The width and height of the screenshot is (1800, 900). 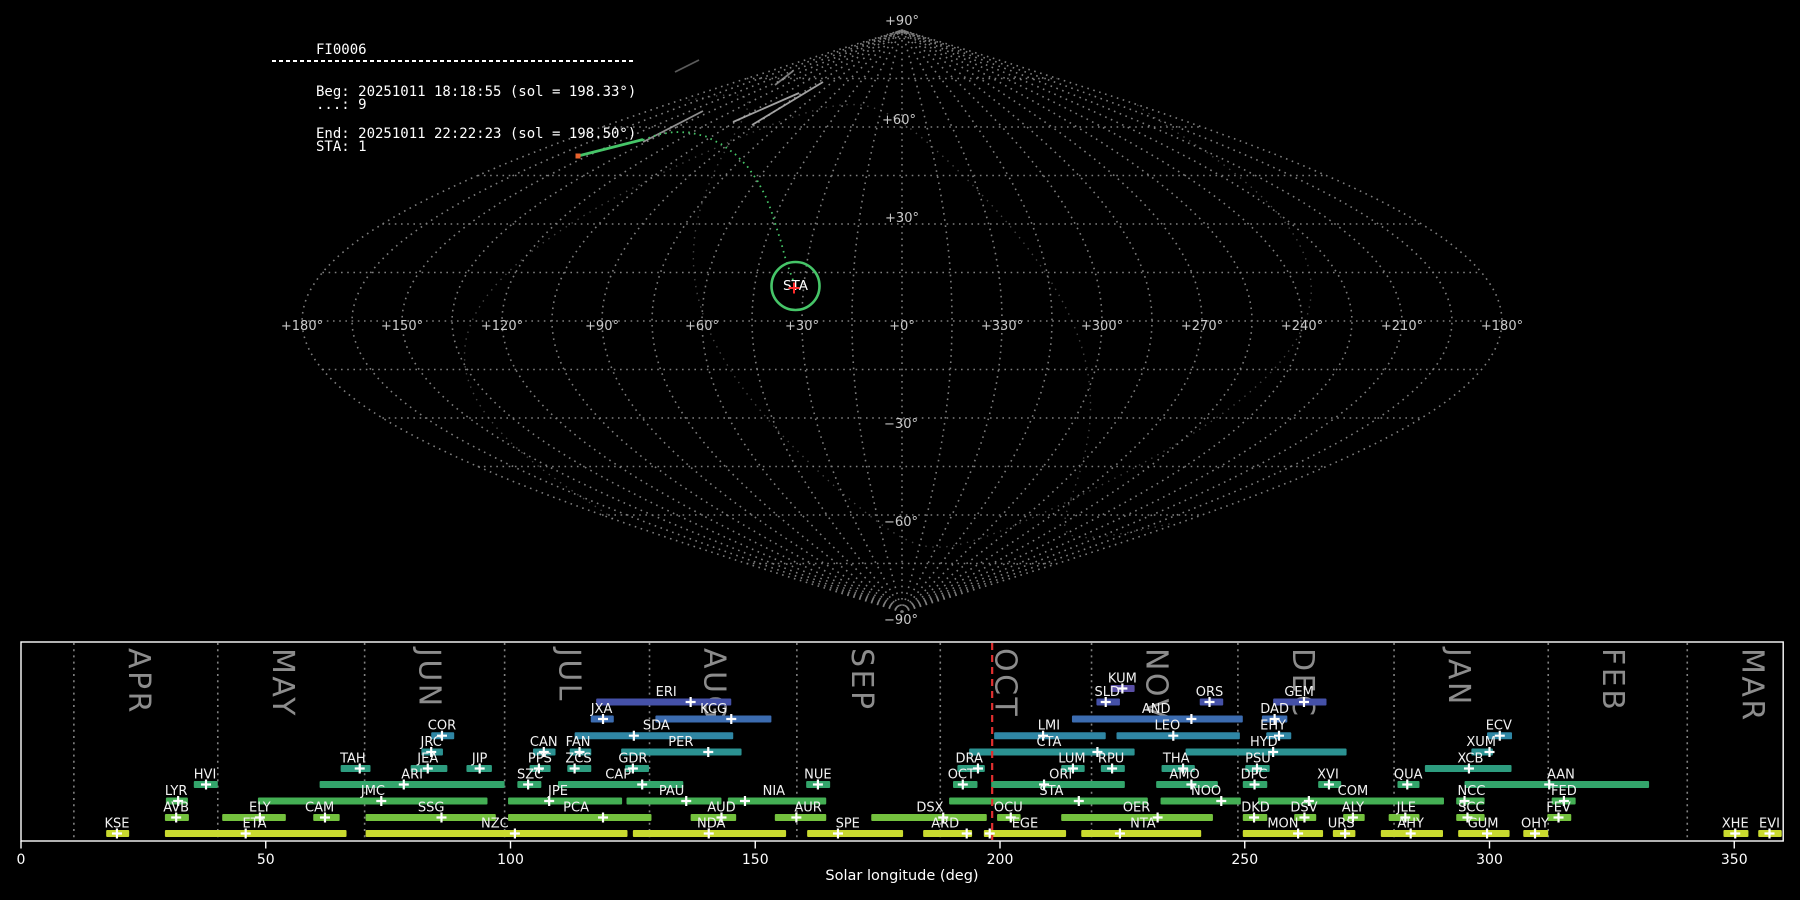 I want to click on shower-label-JRC: JRC, so click(x=431, y=742).